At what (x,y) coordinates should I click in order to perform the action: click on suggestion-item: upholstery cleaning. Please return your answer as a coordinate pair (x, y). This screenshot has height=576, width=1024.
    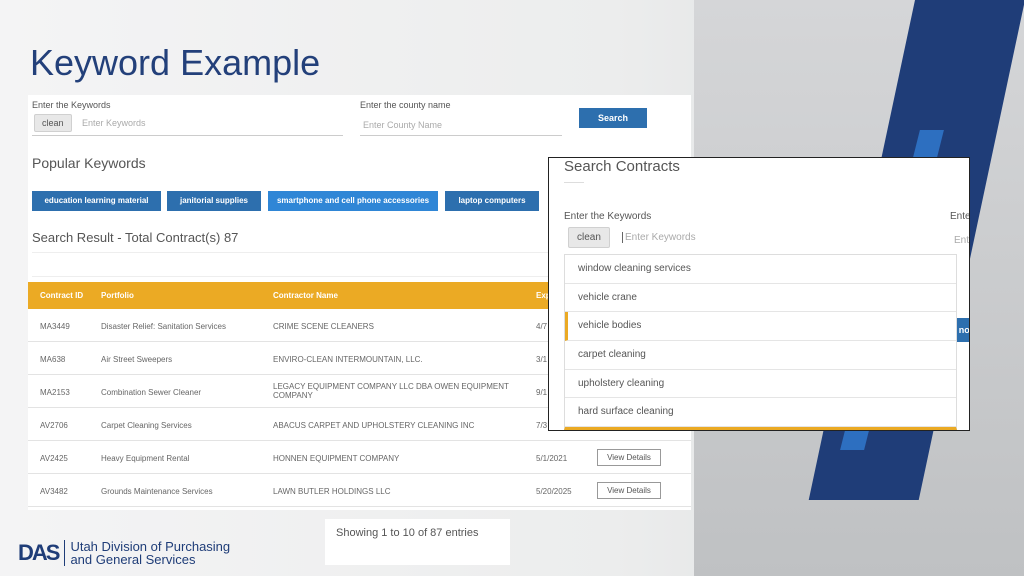
    Looking at the image, I should click on (760, 384).